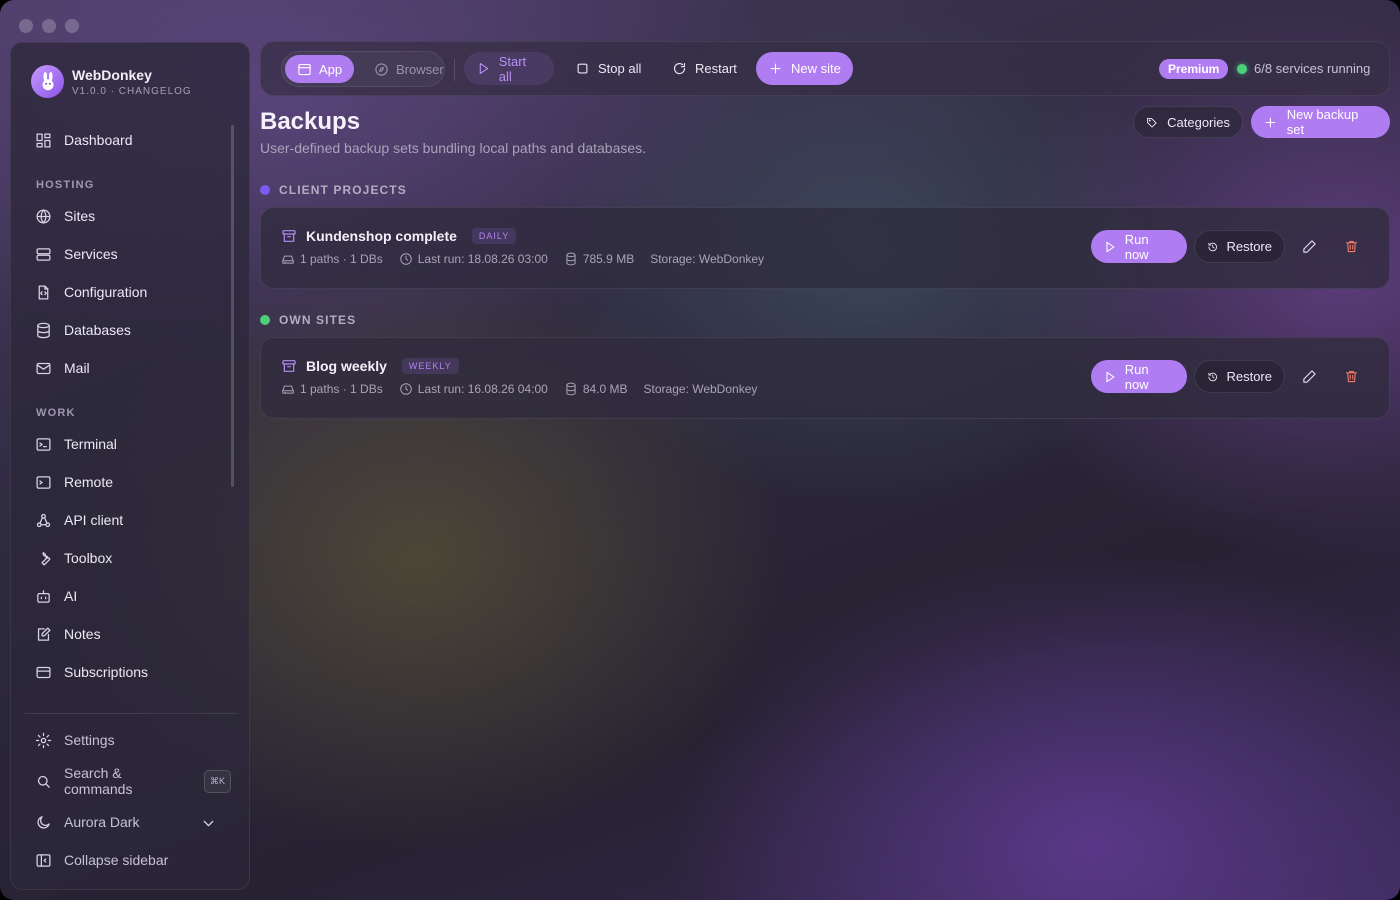 The image size is (1400, 900). Describe the element at coordinates (473, 389) in the screenshot. I see `meta-last-run: Last run: 16.08.26 04:00` at that location.